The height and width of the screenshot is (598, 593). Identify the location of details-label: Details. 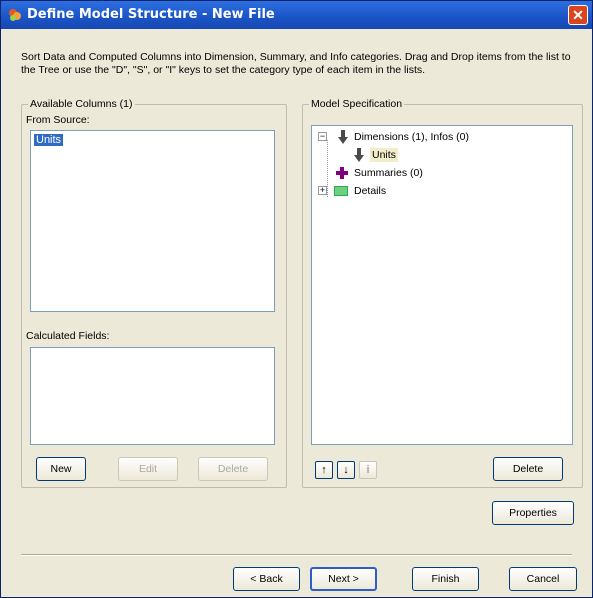
(370, 191).